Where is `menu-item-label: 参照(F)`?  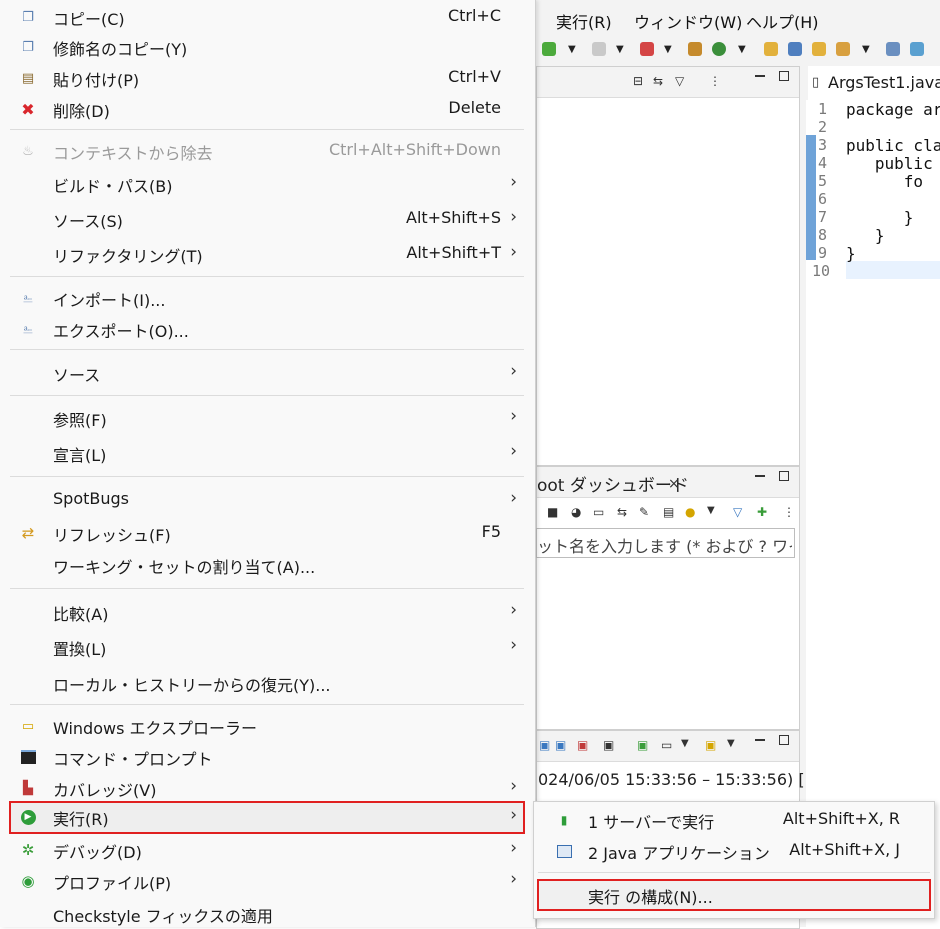 menu-item-label: 参照(F) is located at coordinates (80, 420).